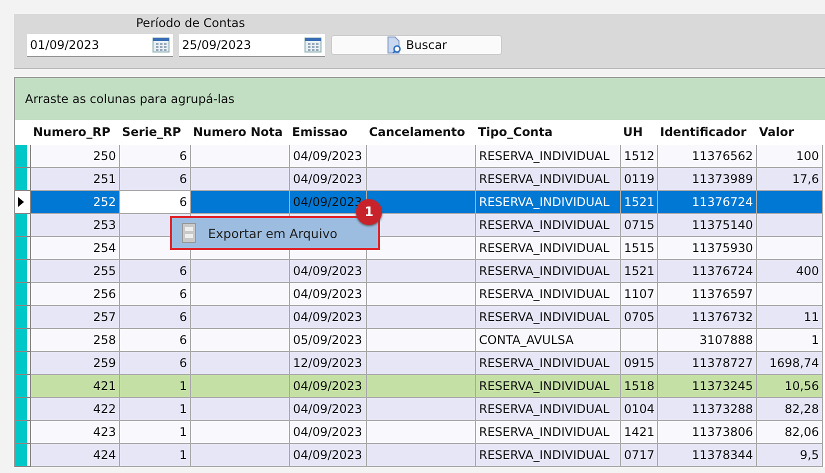 The width and height of the screenshot is (825, 473). What do you see at coordinates (707, 363) in the screenshot?
I see `table-cell: 11378727` at bounding box center [707, 363].